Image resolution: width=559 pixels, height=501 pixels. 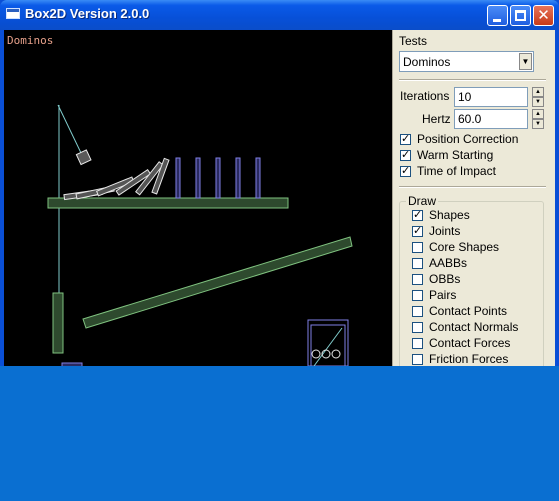 What do you see at coordinates (13, 13) in the screenshot?
I see `window-icon` at bounding box center [13, 13].